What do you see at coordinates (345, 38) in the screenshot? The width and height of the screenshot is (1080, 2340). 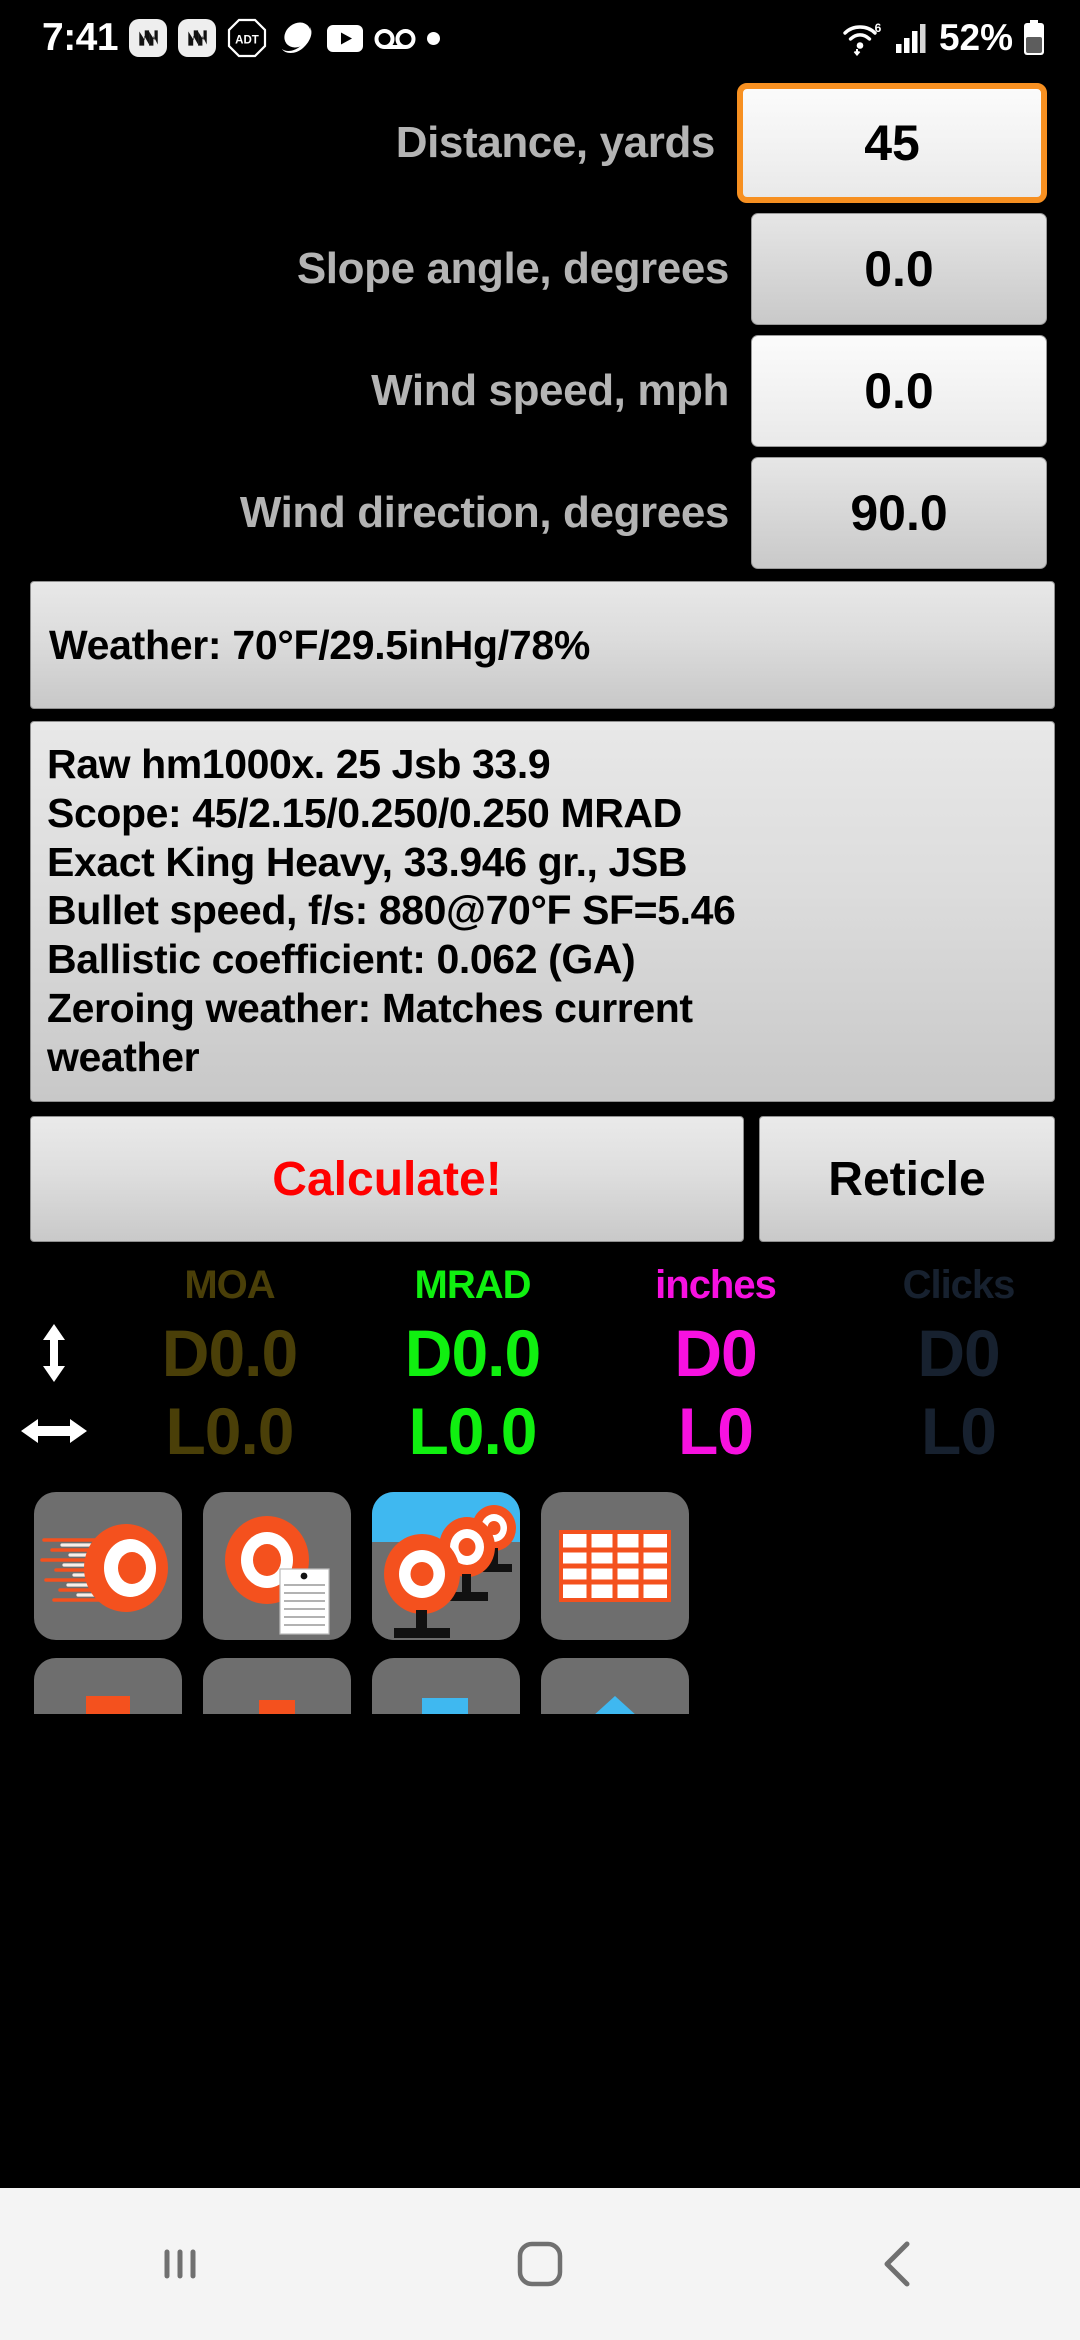 I see `youtube-icon` at bounding box center [345, 38].